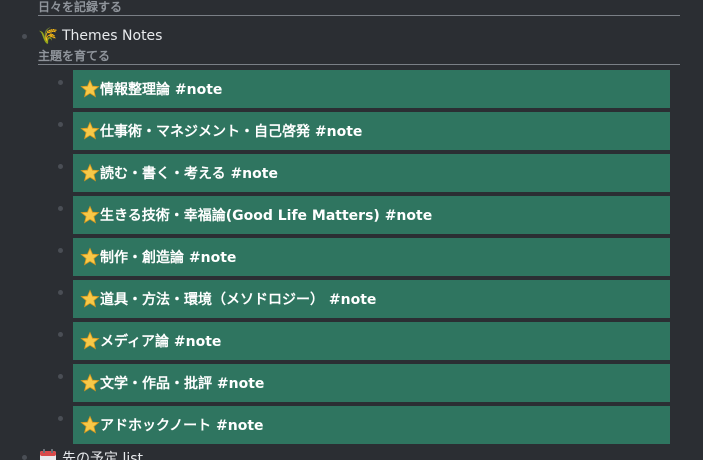 The width and height of the screenshot is (703, 460). Describe the element at coordinates (24, 457) in the screenshot. I see `schedule-bullet` at that location.